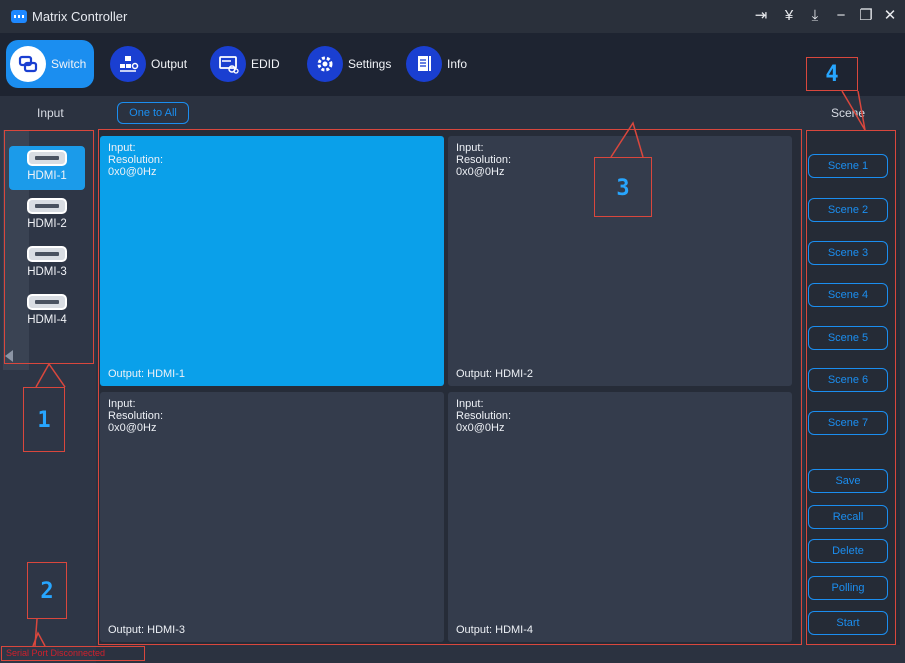  I want to click on callout-4: 4, so click(832, 74).